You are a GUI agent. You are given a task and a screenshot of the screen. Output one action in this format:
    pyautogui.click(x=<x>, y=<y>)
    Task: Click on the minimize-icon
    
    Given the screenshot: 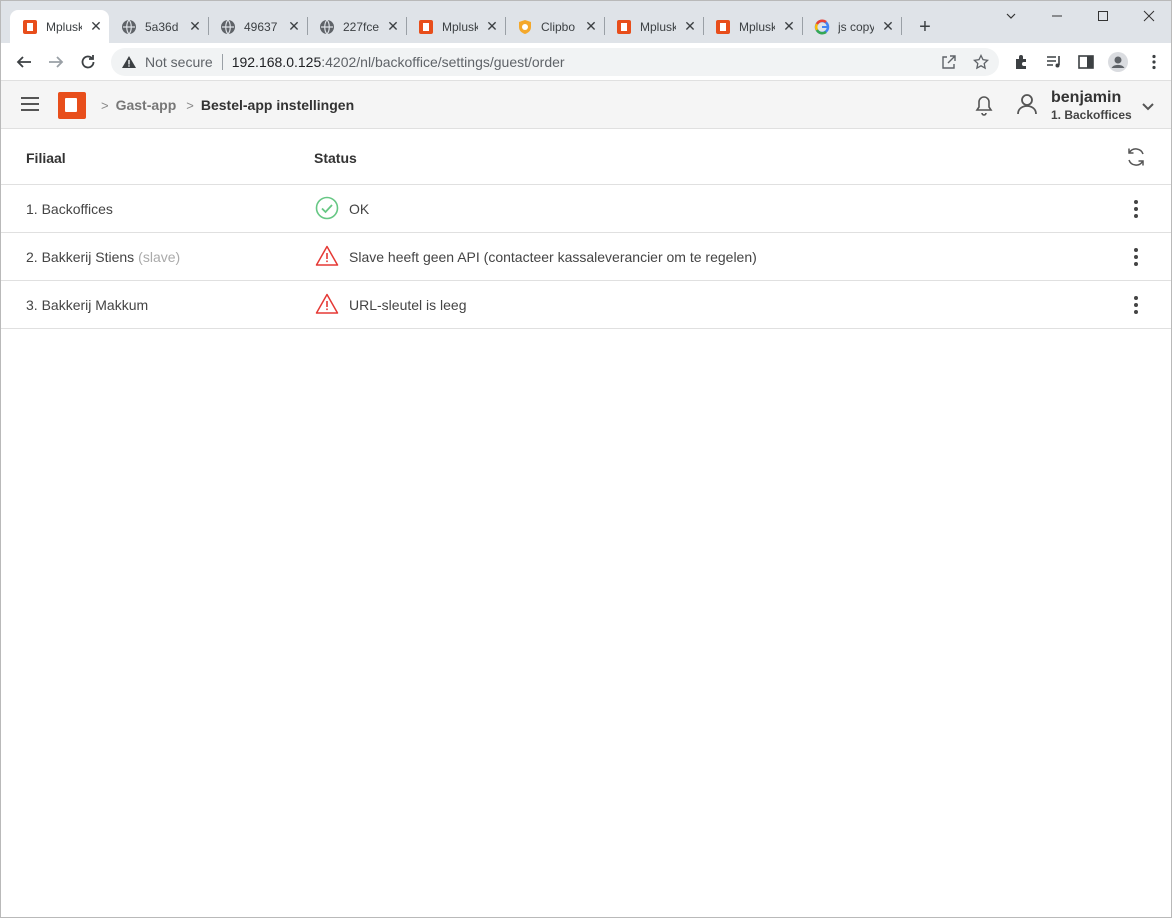 What is the action you would take?
    pyautogui.click(x=1057, y=16)
    